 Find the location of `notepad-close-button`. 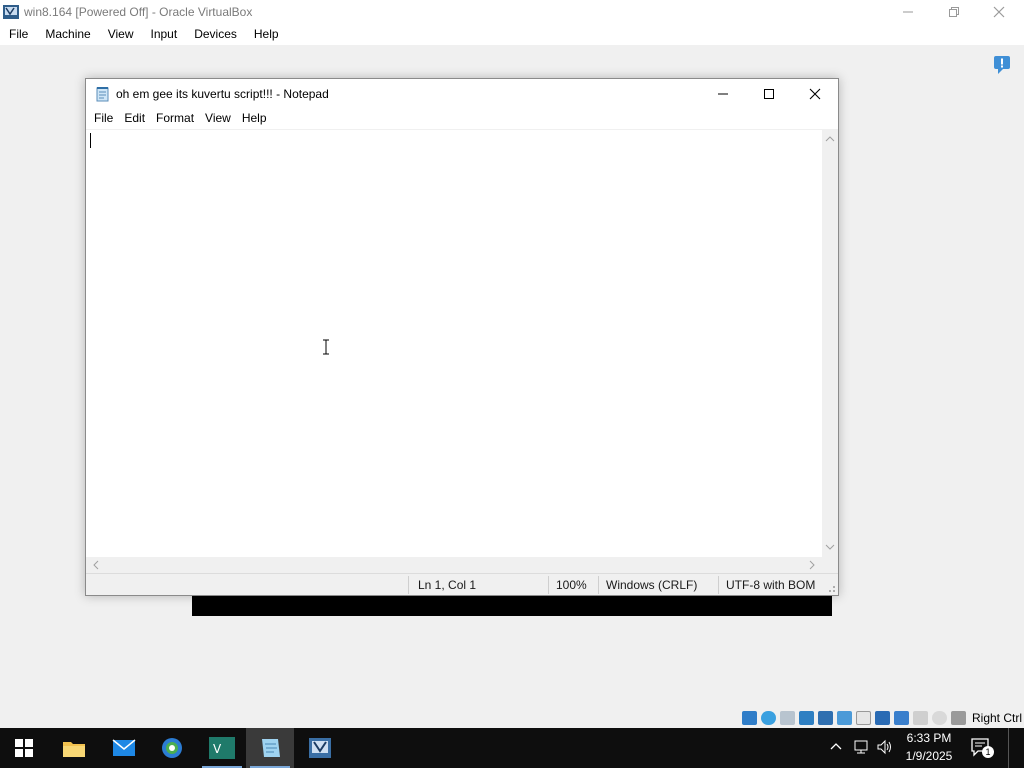

notepad-close-button is located at coordinates (815, 94).